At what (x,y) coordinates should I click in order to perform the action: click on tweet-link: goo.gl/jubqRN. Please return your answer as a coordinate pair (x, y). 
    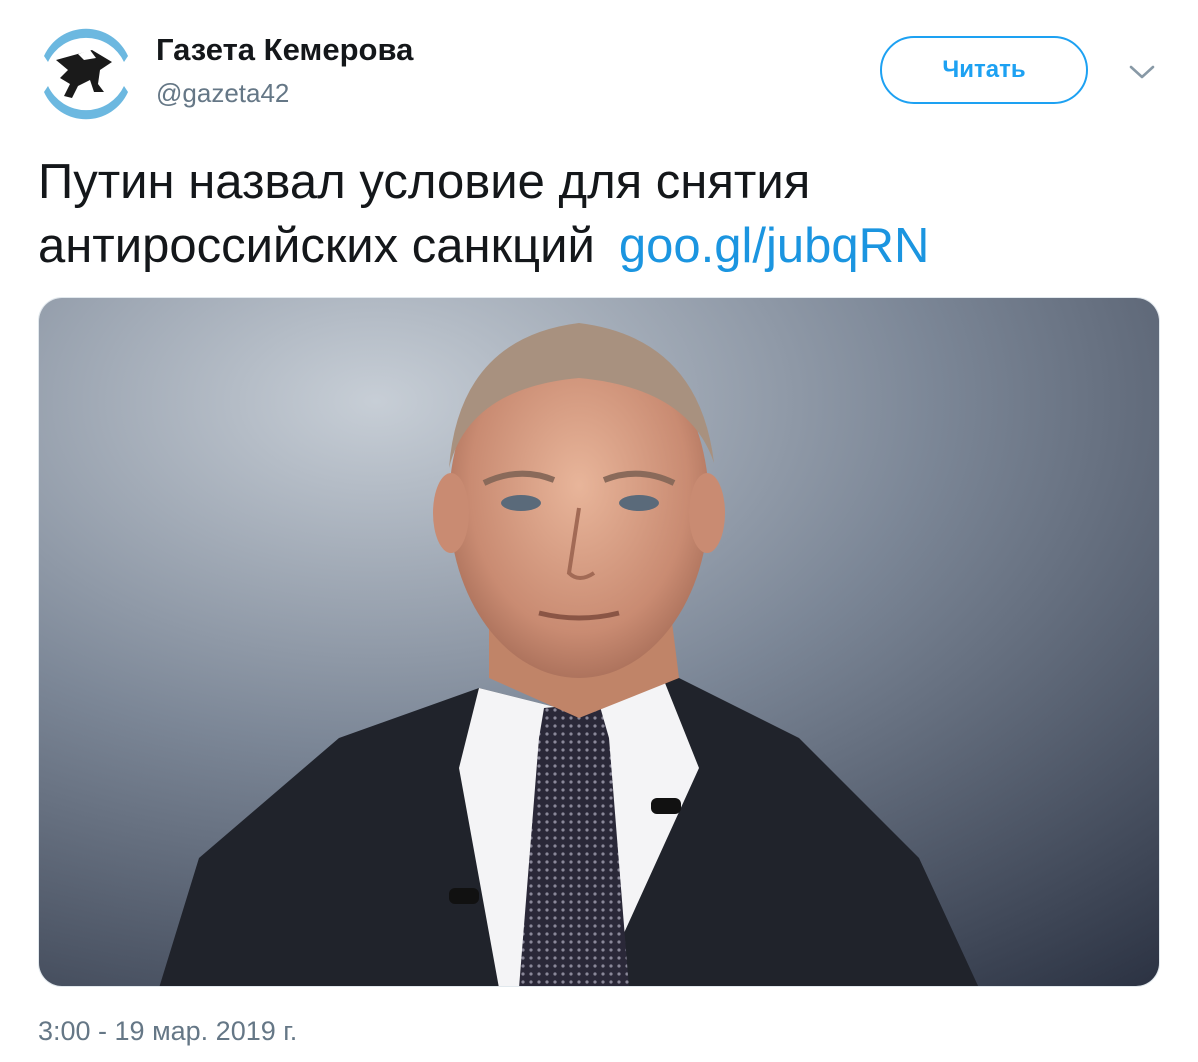
    Looking at the image, I should click on (774, 246).